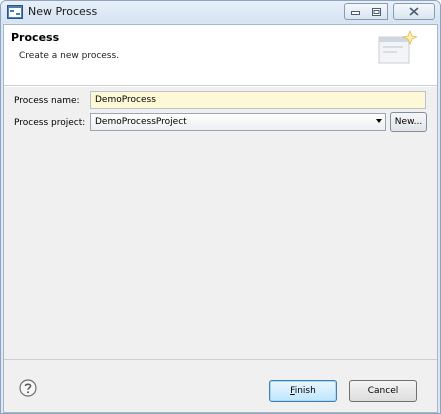 The width and height of the screenshot is (441, 414). I want to click on process-wizard-icon, so click(15, 12).